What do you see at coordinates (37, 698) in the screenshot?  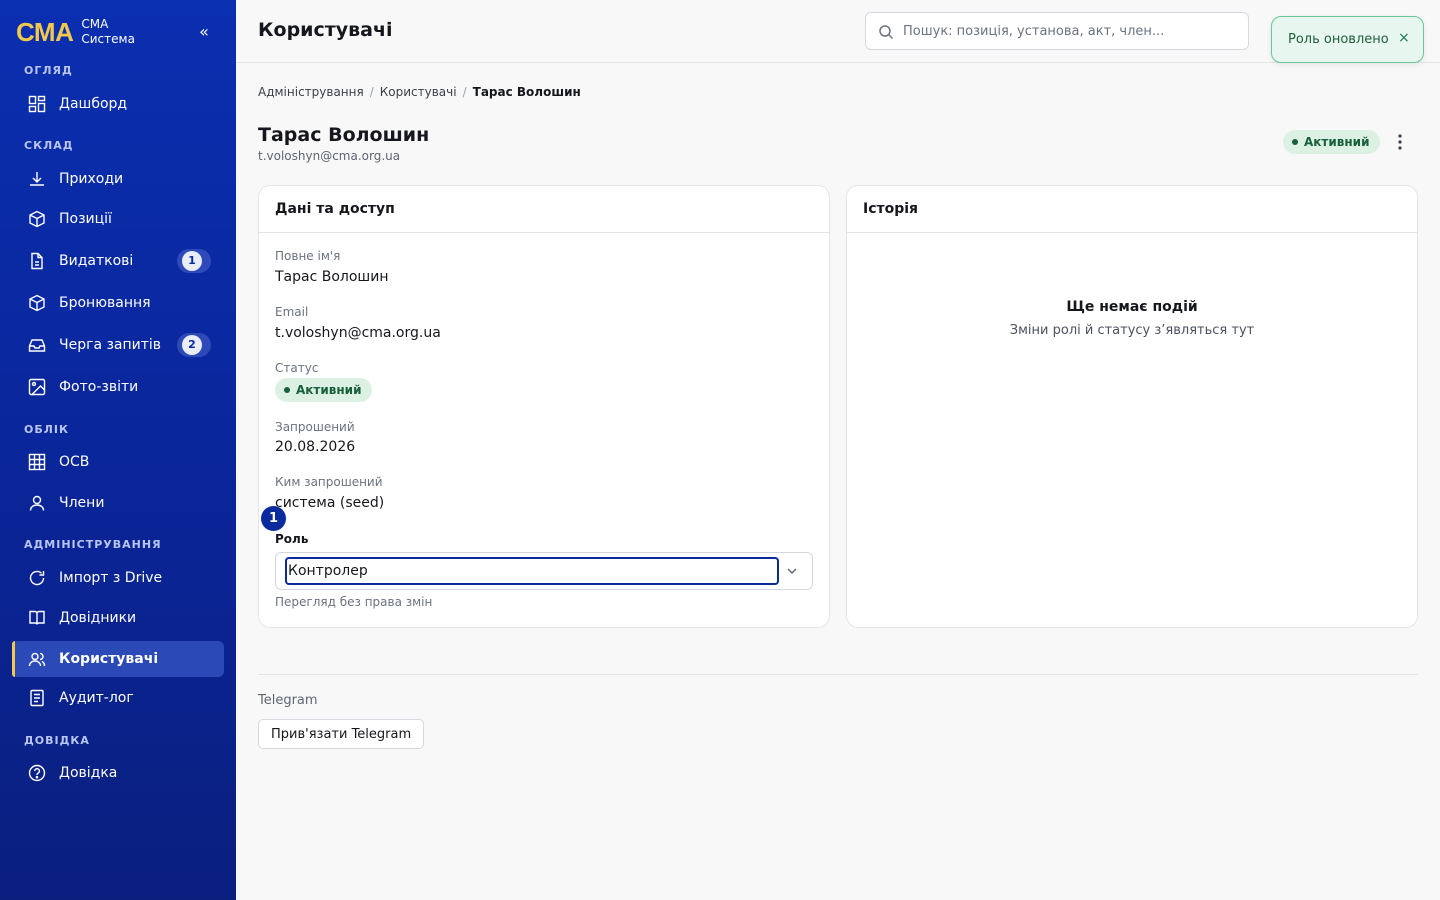 I see `list-icon` at bounding box center [37, 698].